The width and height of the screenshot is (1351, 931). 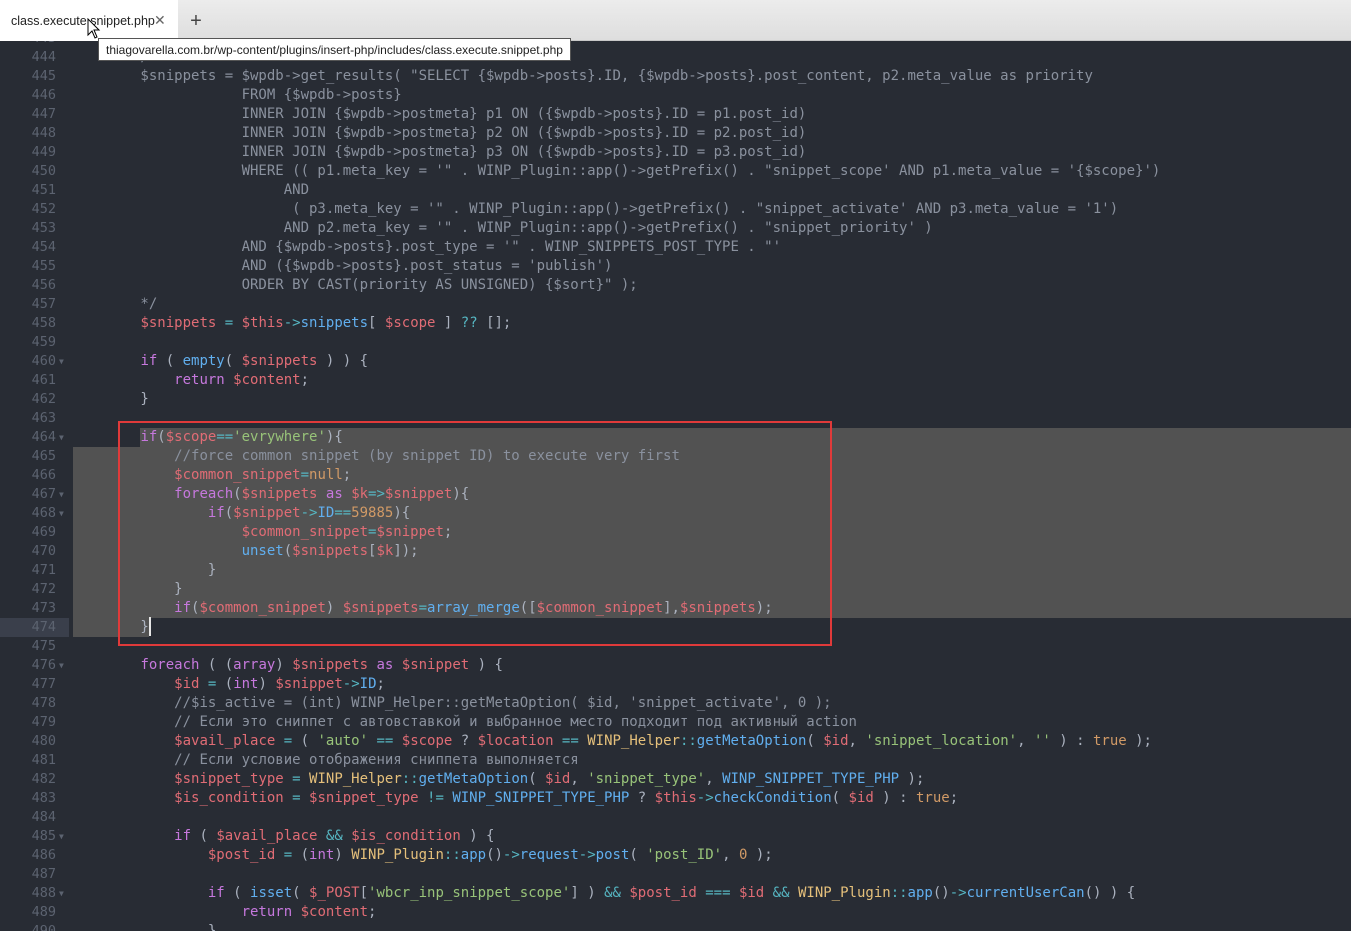 I want to click on code-token: );, so click(x=912, y=779).